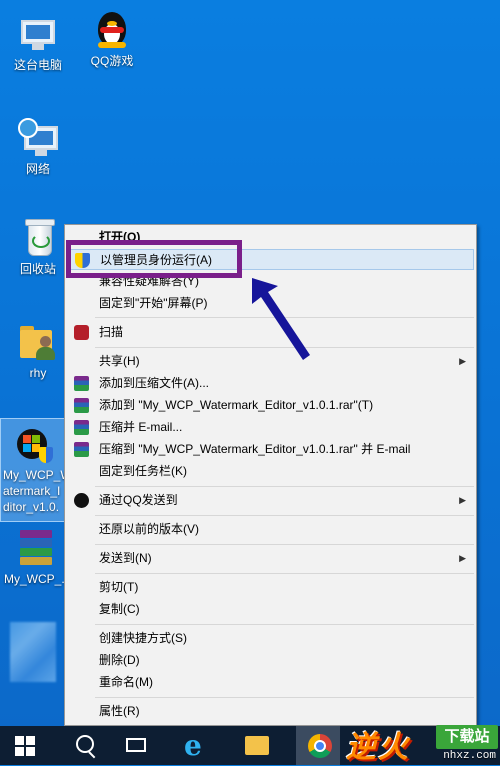 This screenshot has height=766, width=500. What do you see at coordinates (119, 660) in the screenshot?
I see `menu-item-label: 删除(D)` at bounding box center [119, 660].